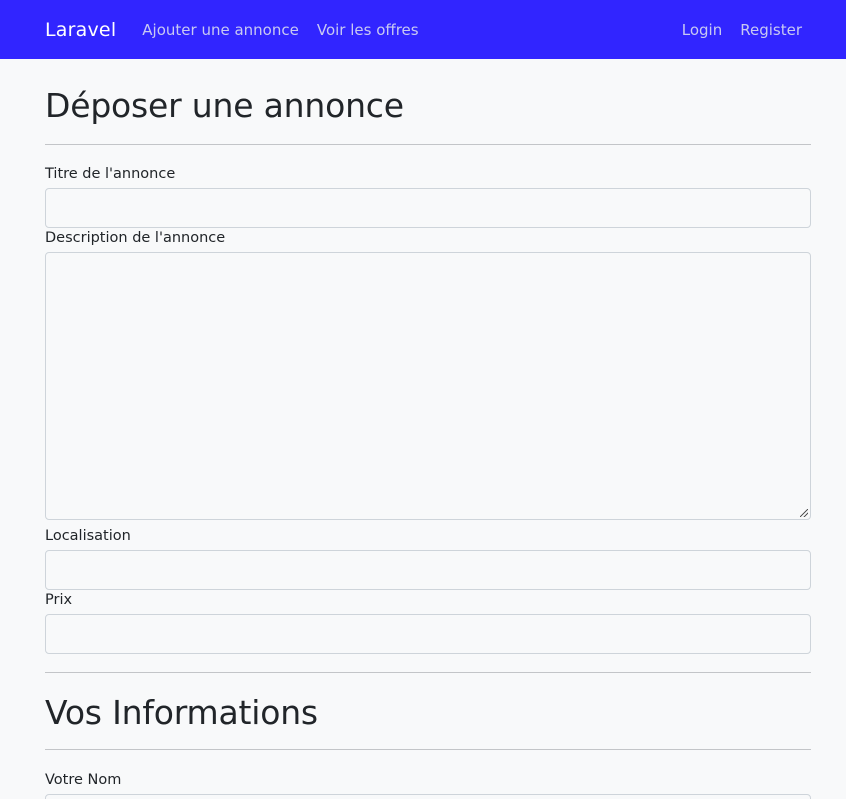 The height and width of the screenshot is (799, 846). I want to click on titre-input, so click(428, 208).